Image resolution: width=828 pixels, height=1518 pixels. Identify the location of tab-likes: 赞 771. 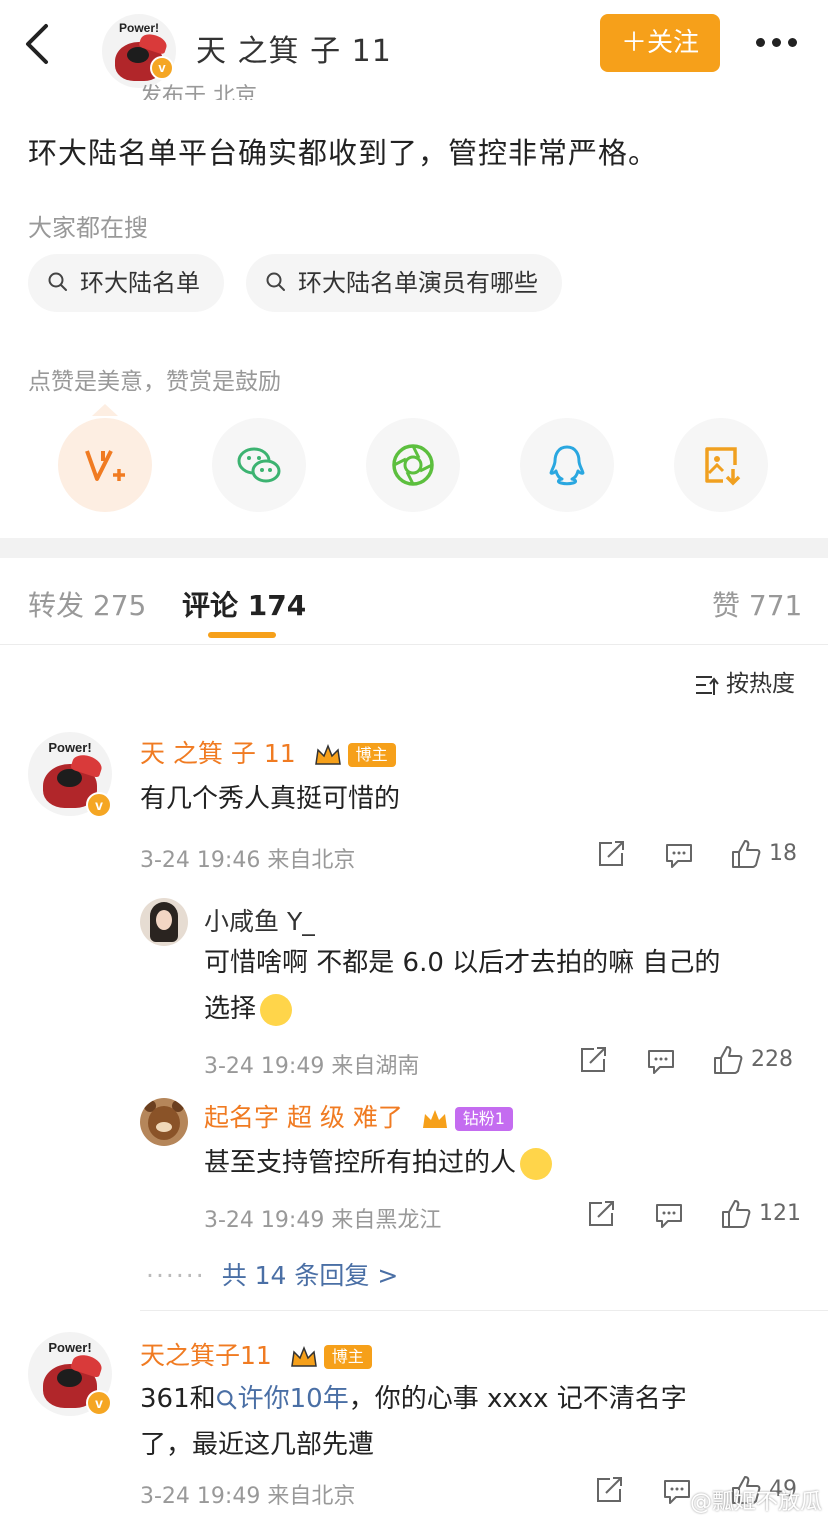
(757, 604).